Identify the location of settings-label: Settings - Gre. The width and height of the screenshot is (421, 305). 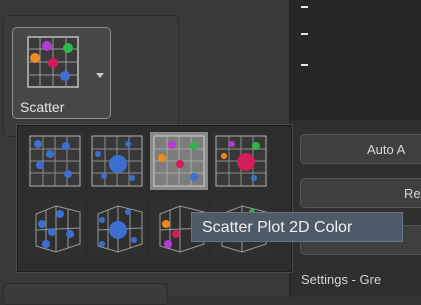
(341, 279).